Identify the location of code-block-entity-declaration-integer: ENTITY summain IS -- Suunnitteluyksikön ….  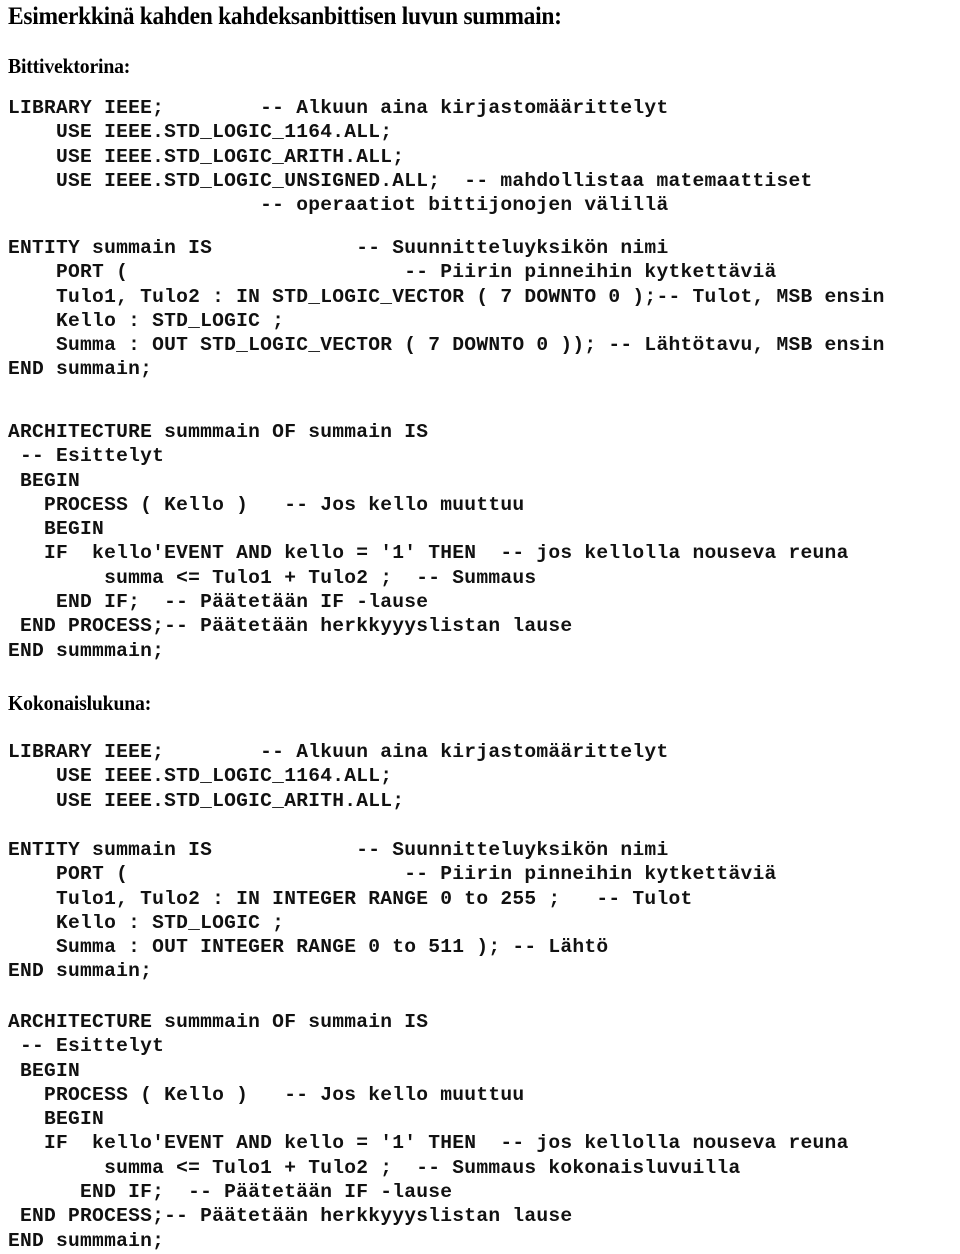
(392, 911).